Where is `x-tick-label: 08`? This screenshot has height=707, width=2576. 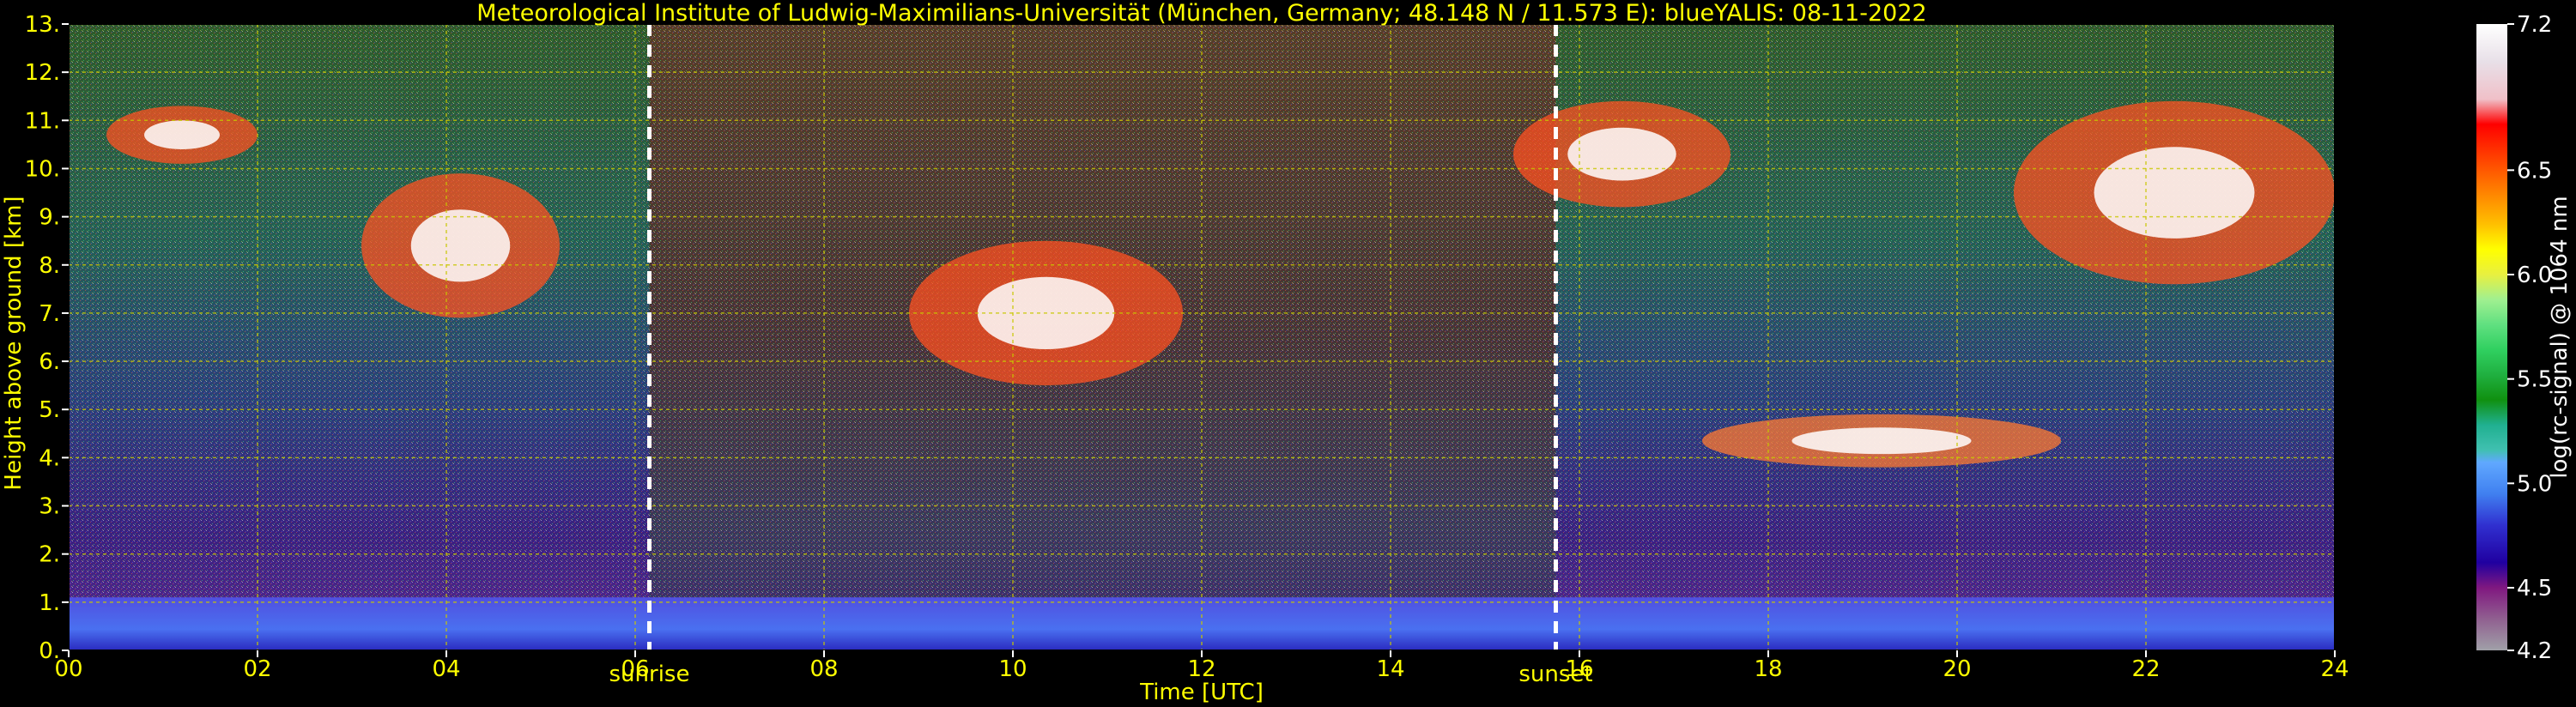 x-tick-label: 08 is located at coordinates (823, 669).